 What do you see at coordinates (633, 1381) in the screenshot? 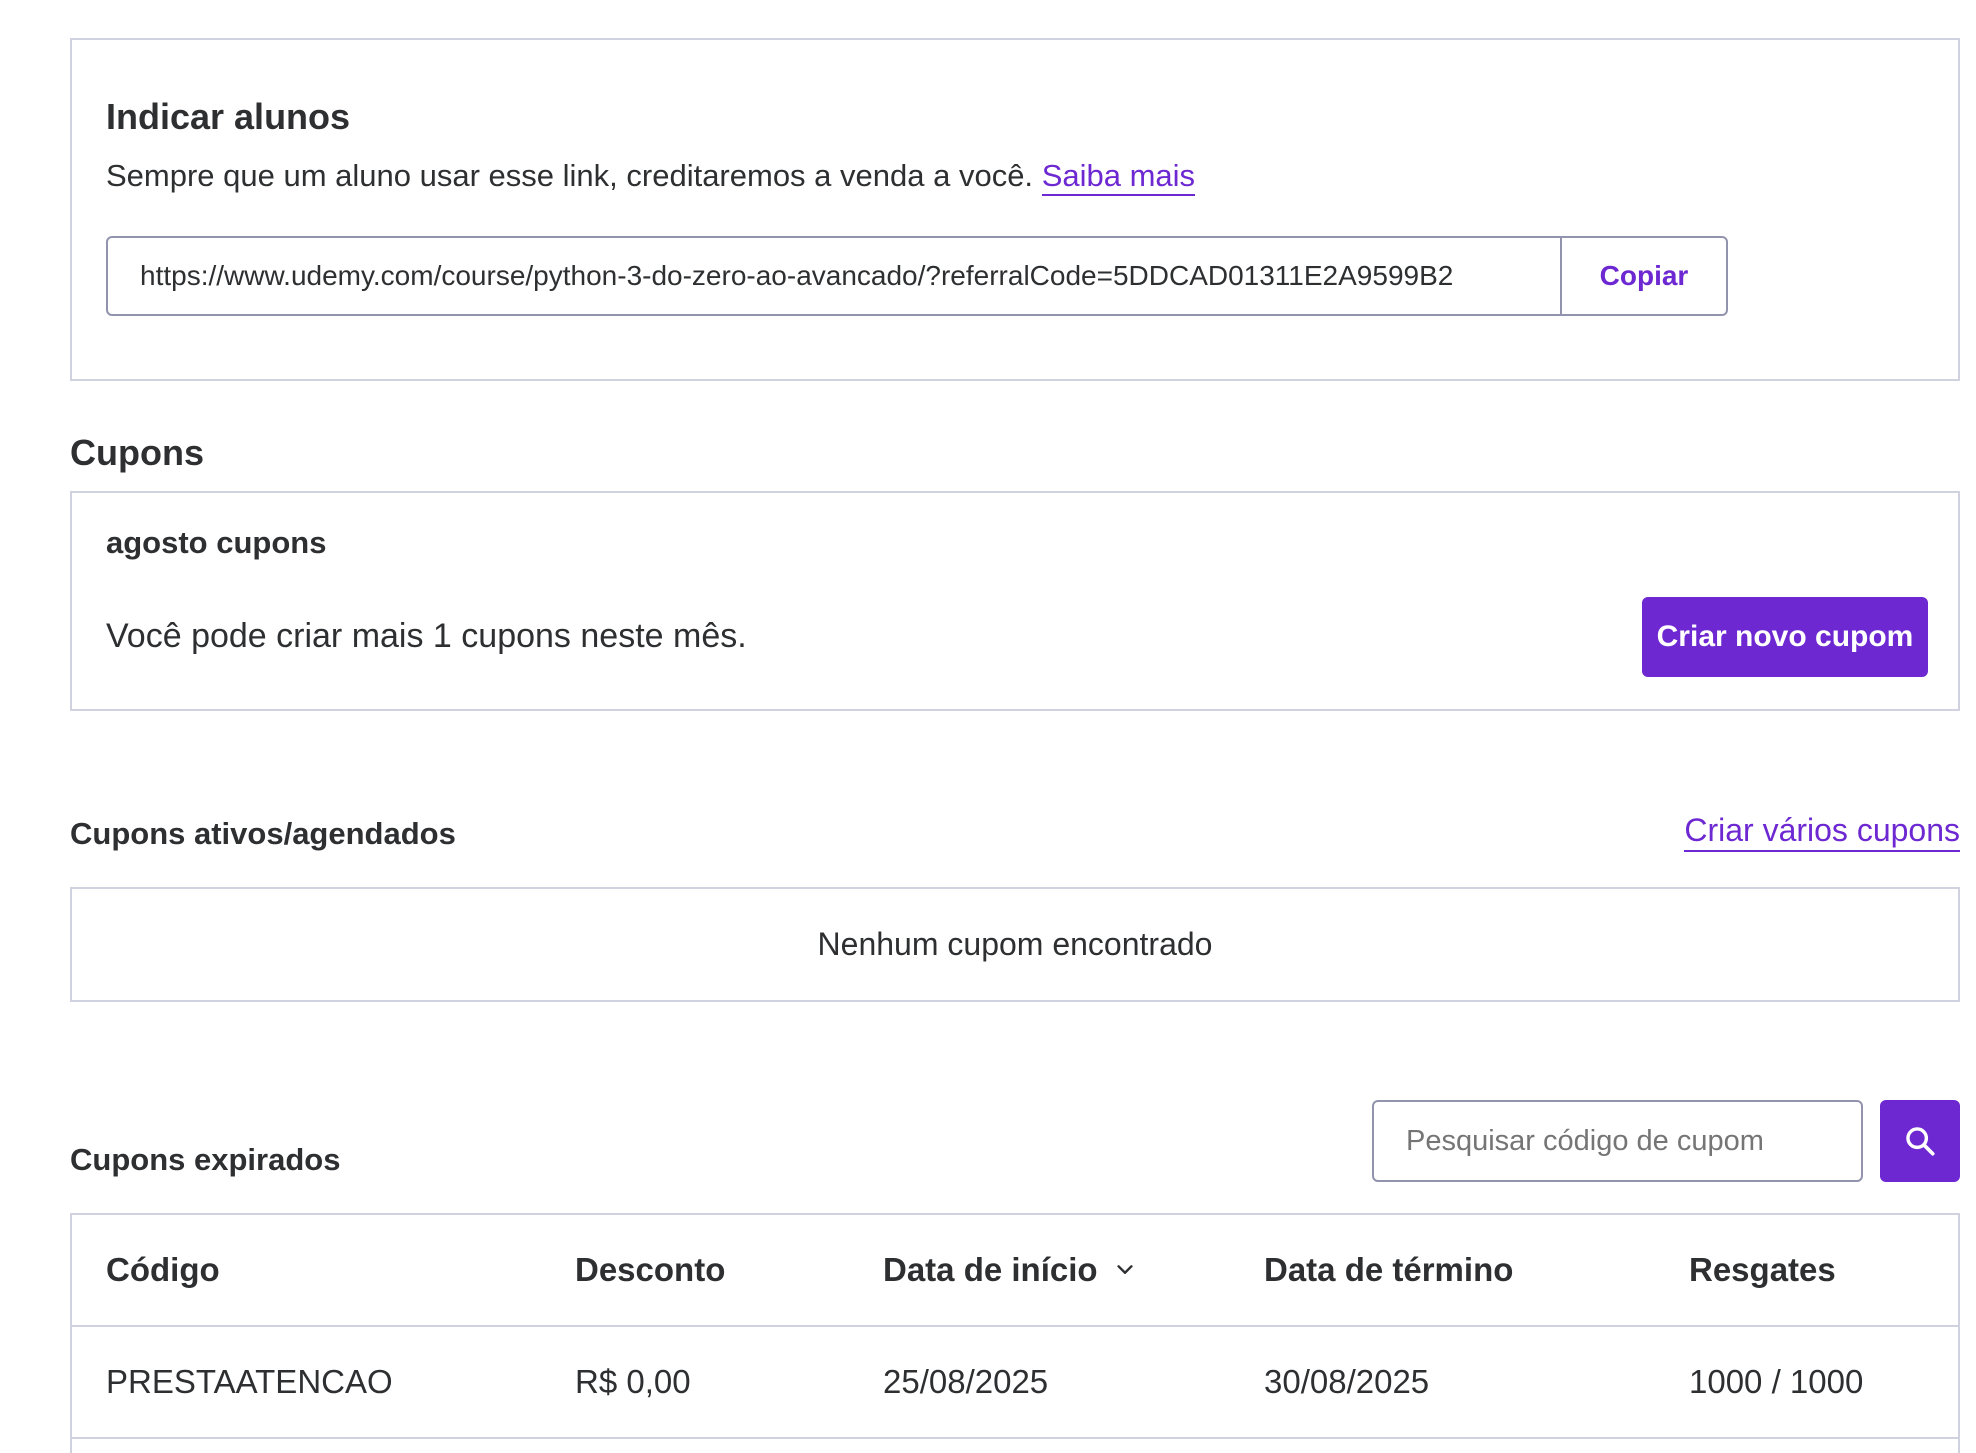
I see `cell-discount: R$ 0,00` at bounding box center [633, 1381].